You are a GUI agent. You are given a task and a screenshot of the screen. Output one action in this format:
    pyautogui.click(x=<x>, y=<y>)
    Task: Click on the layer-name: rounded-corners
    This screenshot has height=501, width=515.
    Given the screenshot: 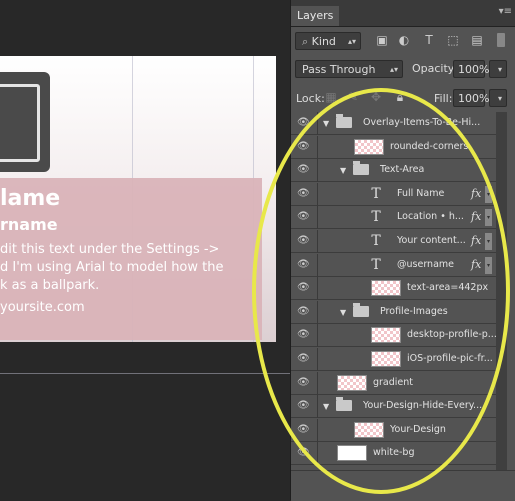 What is the action you would take?
    pyautogui.click(x=429, y=146)
    